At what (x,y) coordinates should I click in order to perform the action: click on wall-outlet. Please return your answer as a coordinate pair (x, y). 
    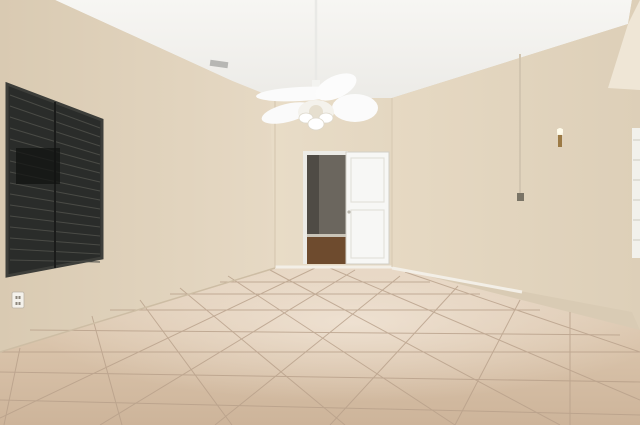
    Looking at the image, I should click on (18, 300).